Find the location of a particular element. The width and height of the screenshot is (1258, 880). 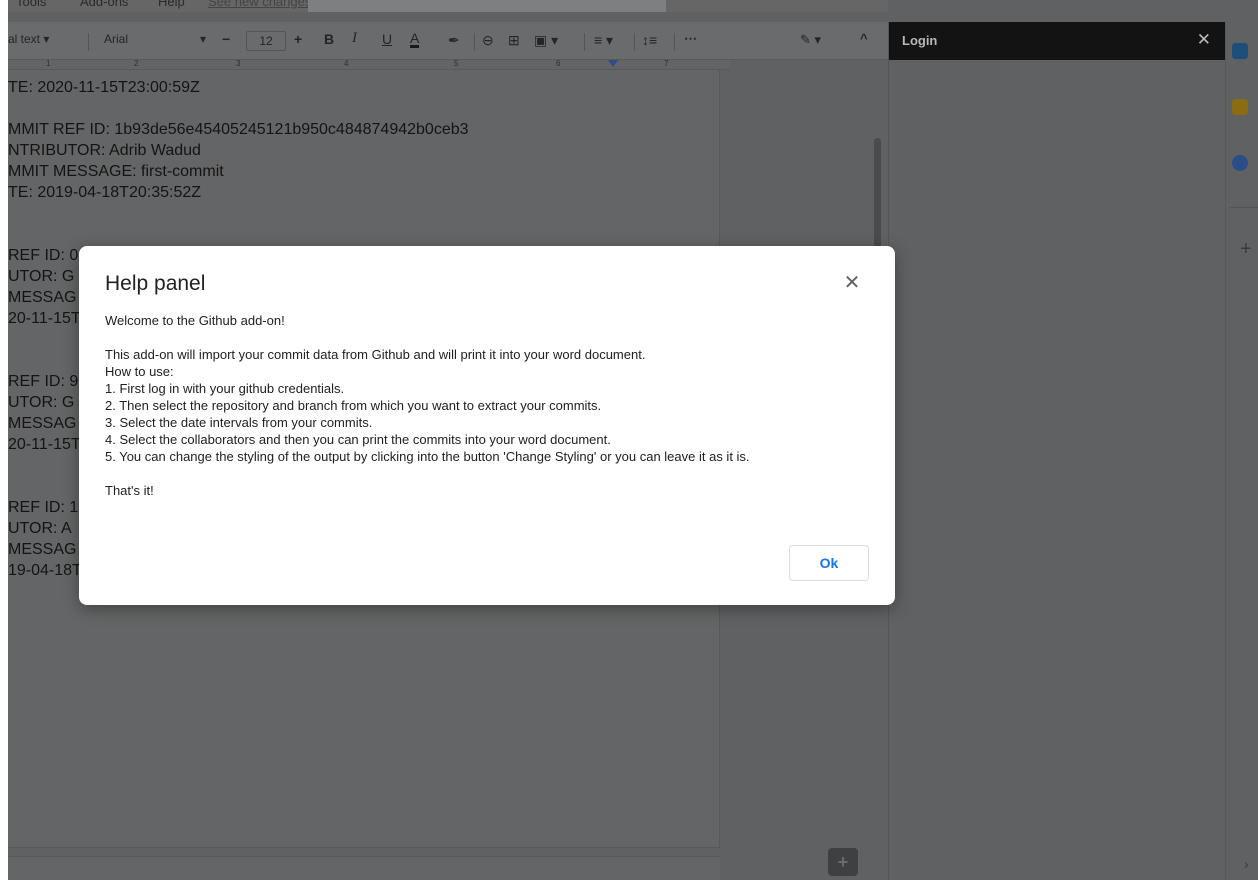

menu-help: Help is located at coordinates (171, 4).